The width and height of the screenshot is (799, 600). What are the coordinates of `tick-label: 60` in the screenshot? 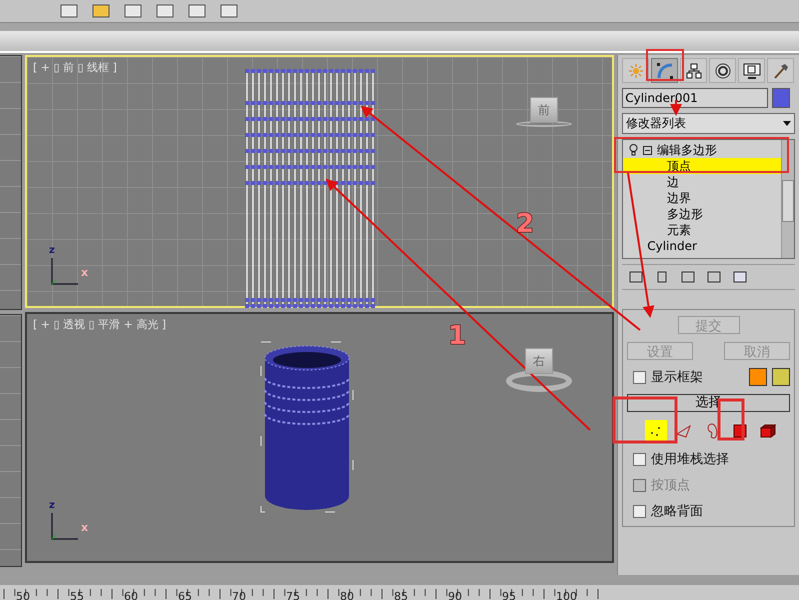 It's located at (131, 595).